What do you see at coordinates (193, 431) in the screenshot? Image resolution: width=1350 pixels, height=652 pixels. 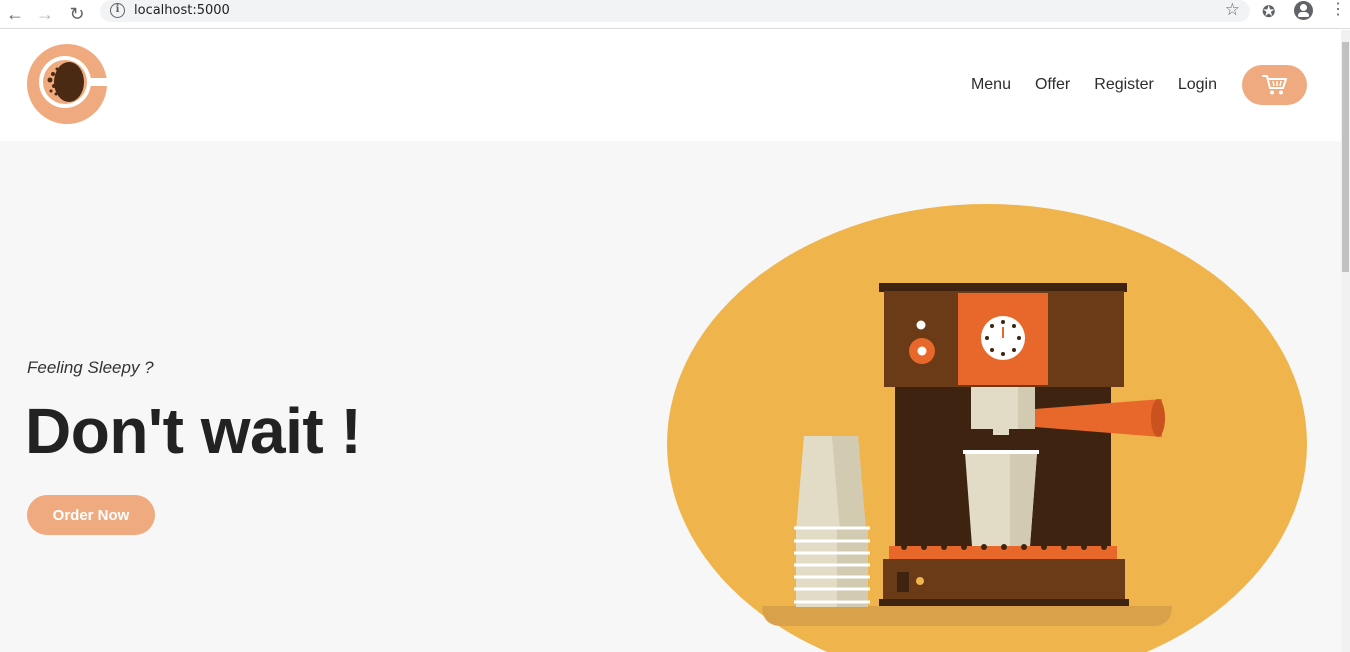 I see `hero-headline: Don't wait !` at bounding box center [193, 431].